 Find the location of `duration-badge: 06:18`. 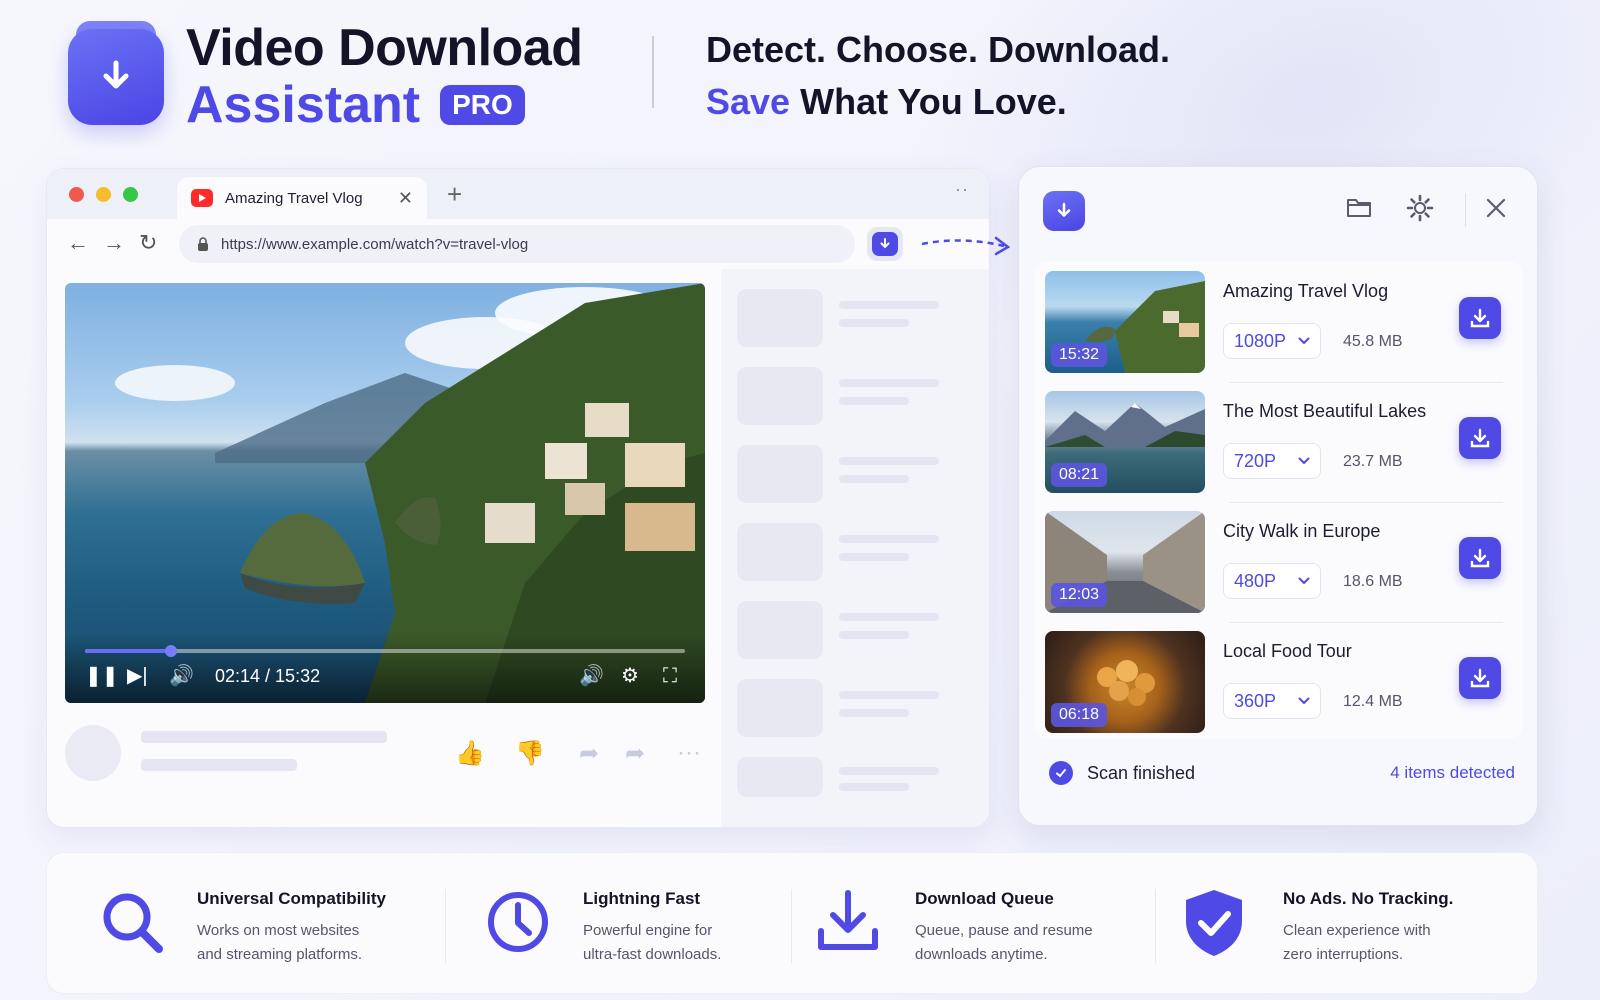

duration-badge: 06:18 is located at coordinates (1079, 715).